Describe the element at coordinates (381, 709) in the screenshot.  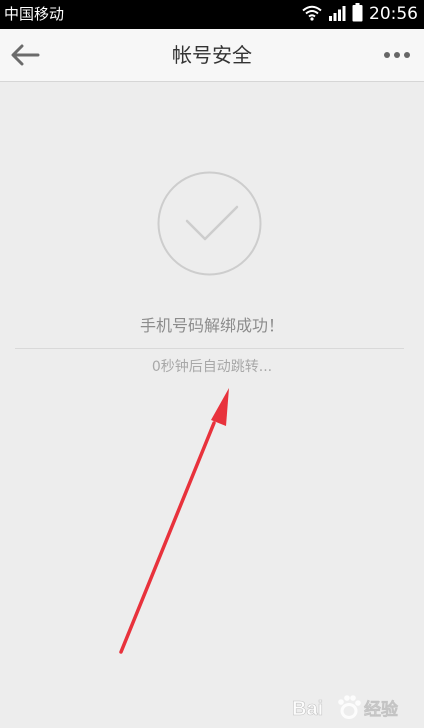
I see `svg-text: 经验` at that location.